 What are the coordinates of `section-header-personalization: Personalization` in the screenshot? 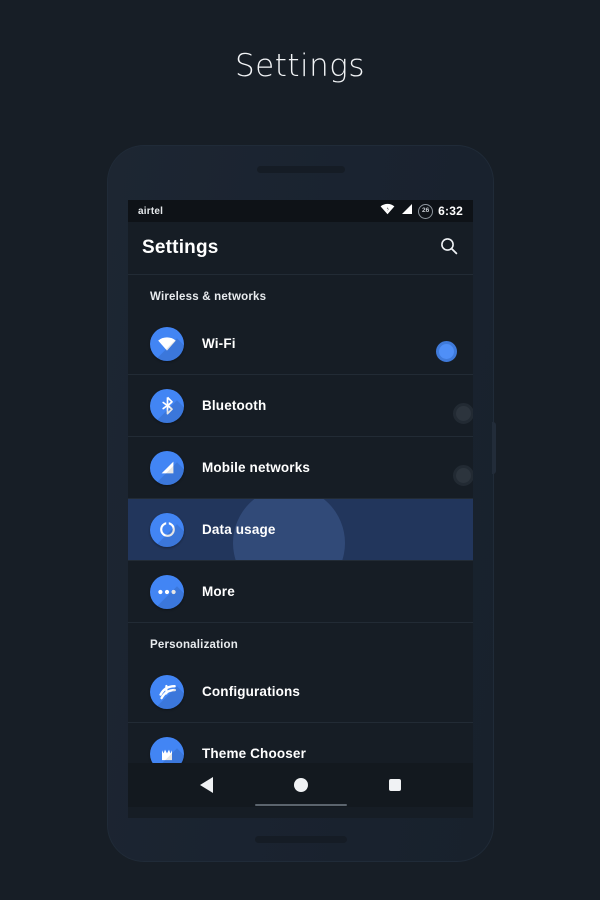 It's located at (194, 645).